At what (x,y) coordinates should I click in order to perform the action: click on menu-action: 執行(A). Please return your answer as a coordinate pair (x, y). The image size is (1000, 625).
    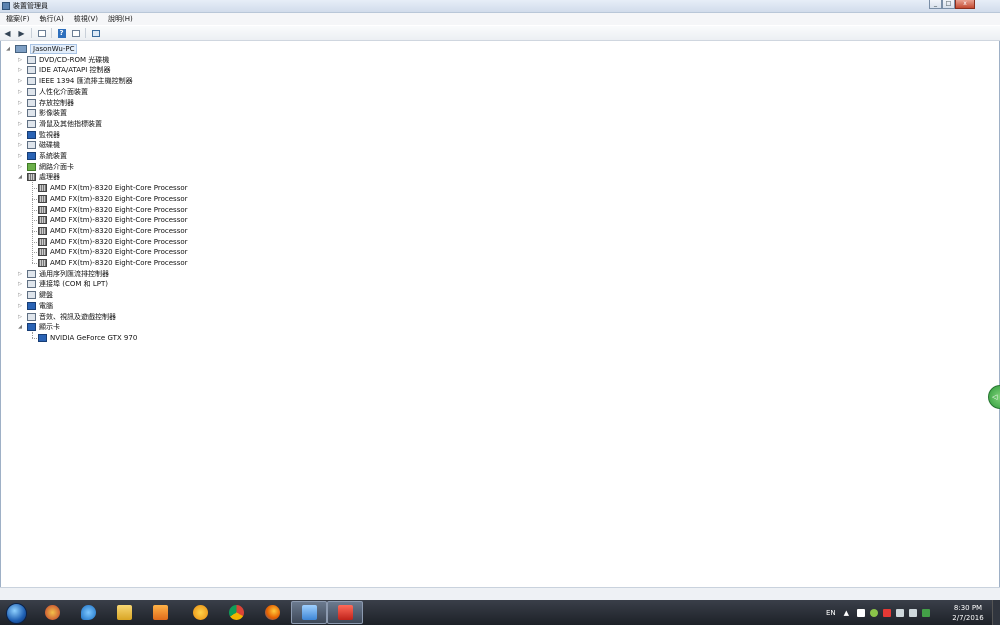
    Looking at the image, I should click on (51, 19).